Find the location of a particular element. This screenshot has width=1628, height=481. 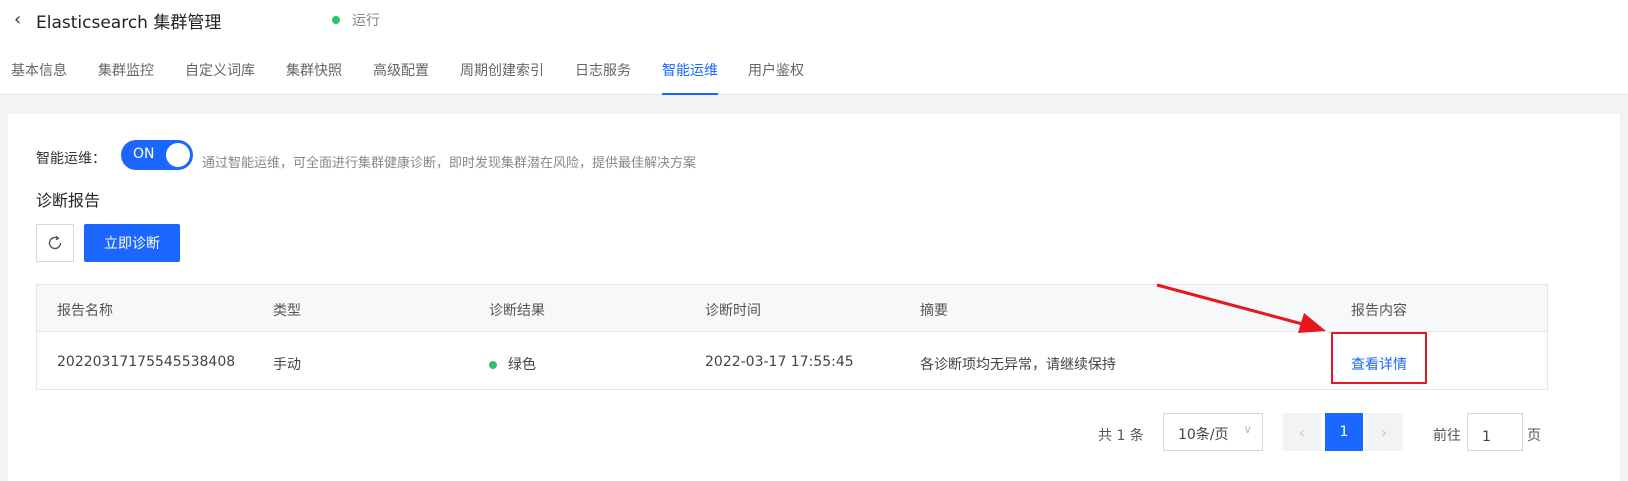

tab-user-auth: 用户鉴权 is located at coordinates (776, 77).